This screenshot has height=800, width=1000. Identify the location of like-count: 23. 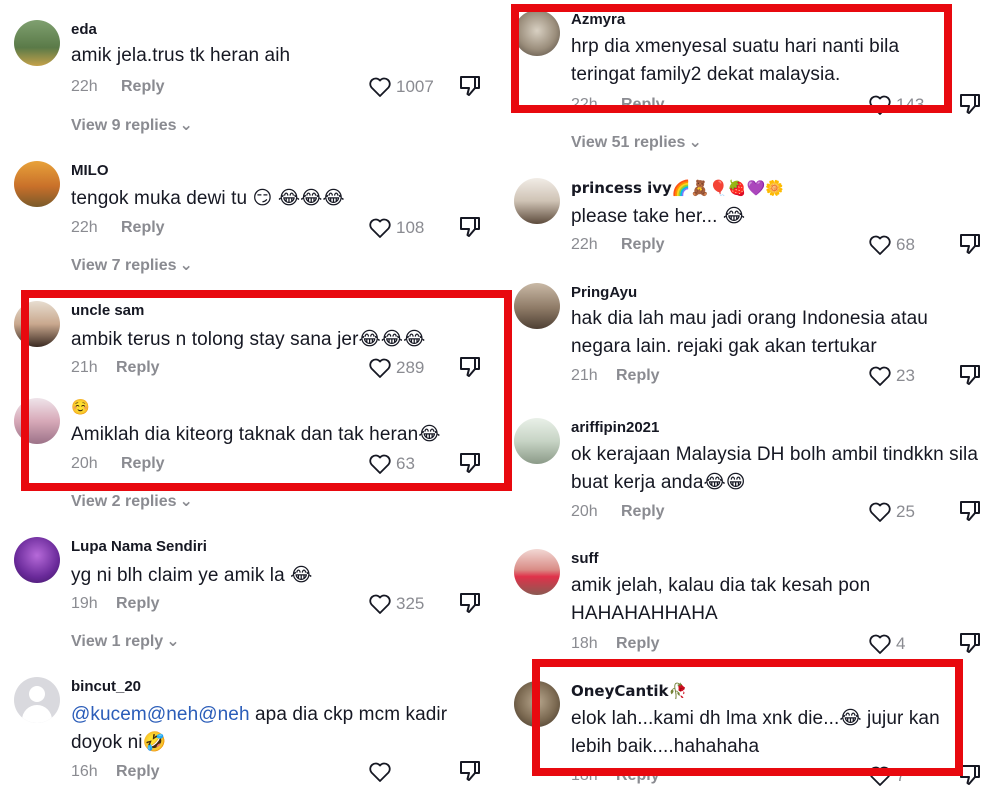
(905, 375).